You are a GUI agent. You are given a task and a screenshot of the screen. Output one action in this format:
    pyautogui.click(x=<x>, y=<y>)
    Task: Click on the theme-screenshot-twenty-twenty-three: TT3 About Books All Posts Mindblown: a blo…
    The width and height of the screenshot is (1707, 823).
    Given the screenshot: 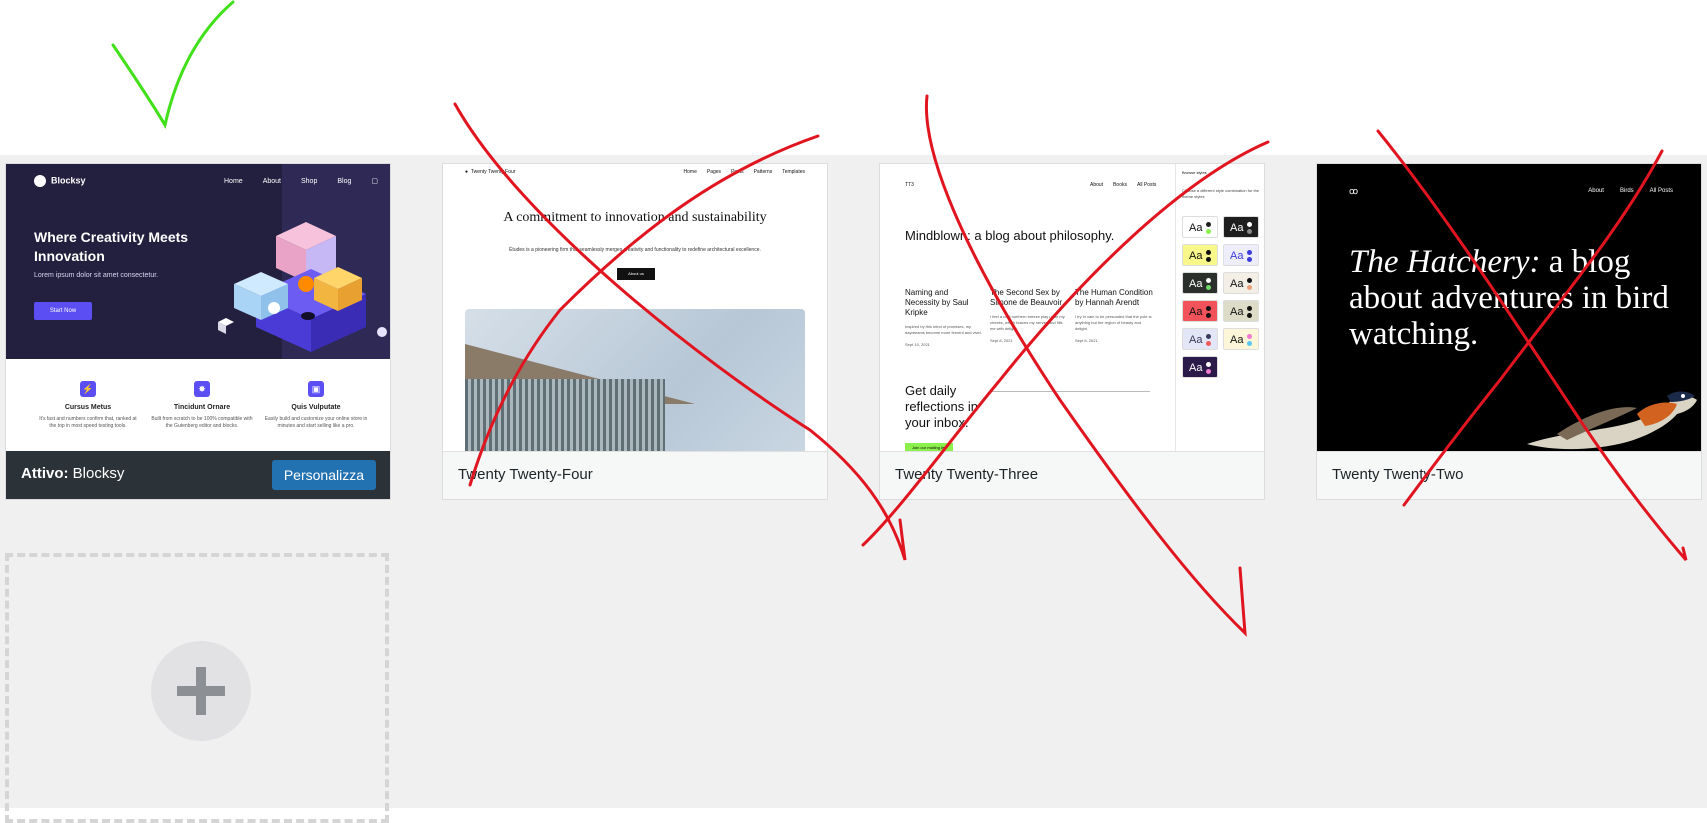 What is the action you would take?
    pyautogui.click(x=1072, y=307)
    